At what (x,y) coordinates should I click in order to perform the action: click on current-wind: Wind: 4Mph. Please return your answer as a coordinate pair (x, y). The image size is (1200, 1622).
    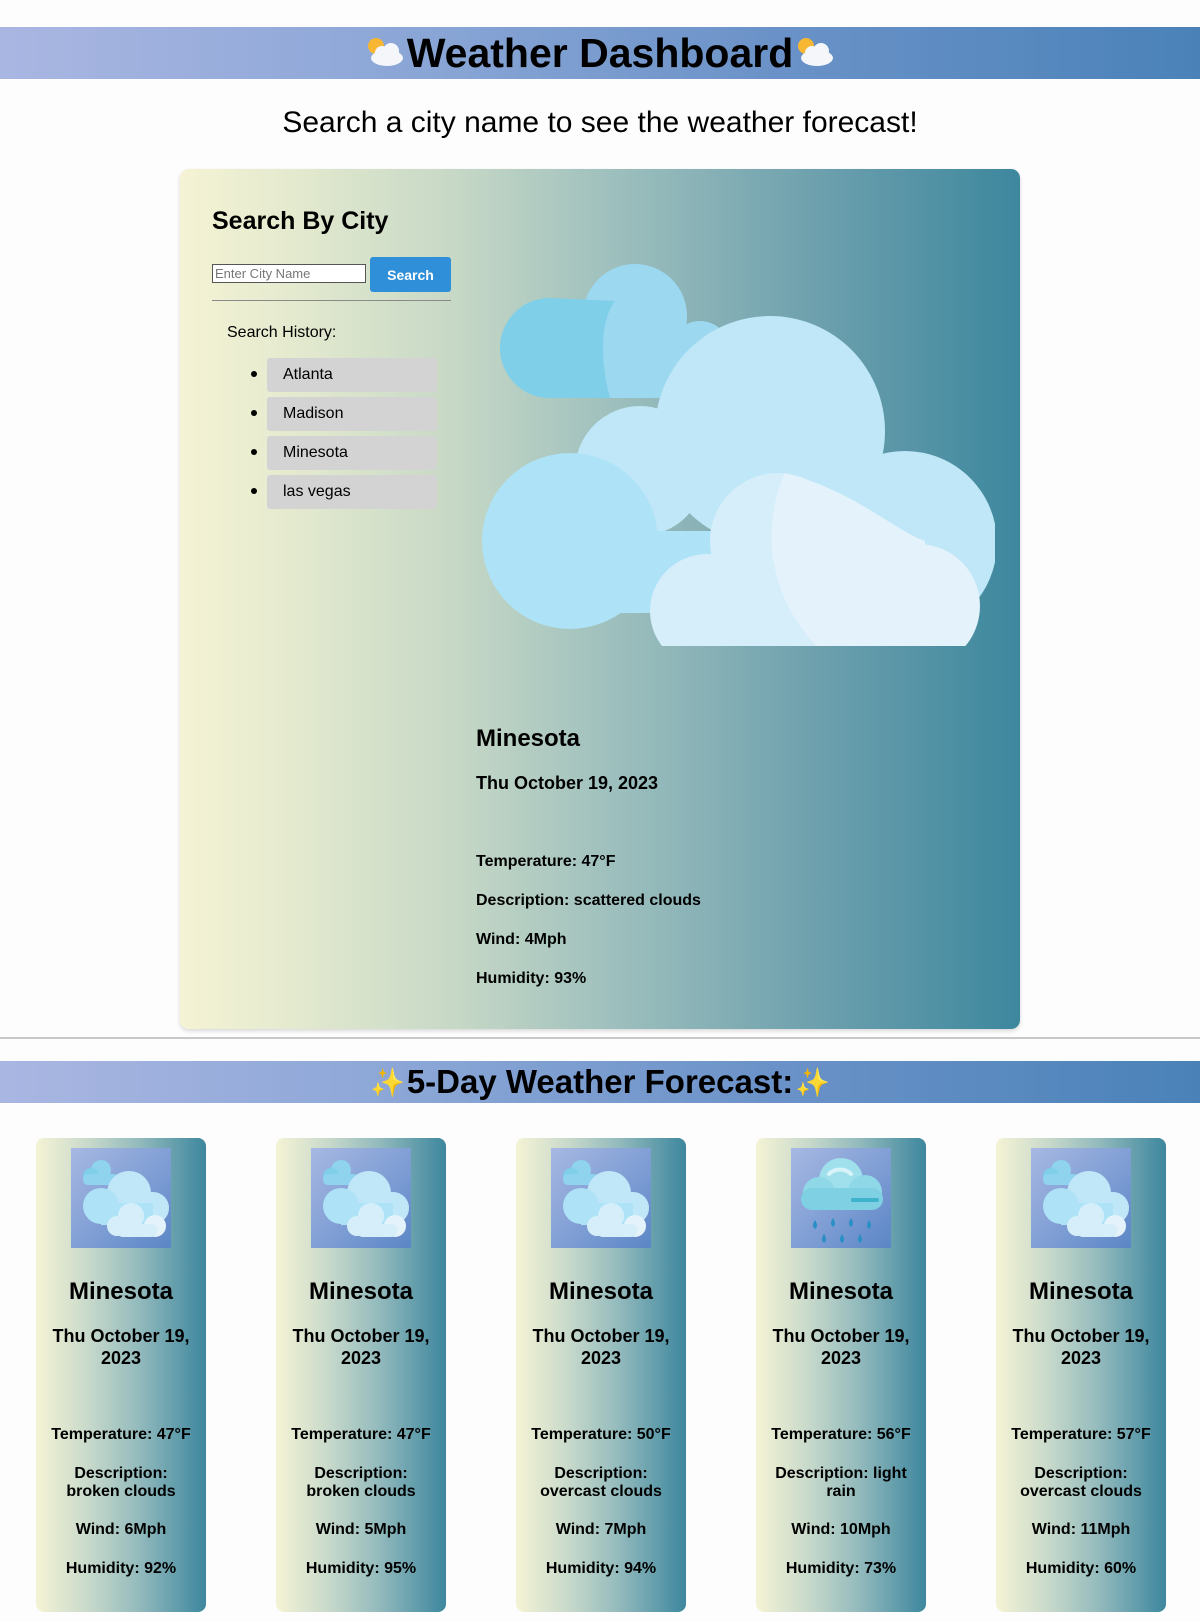
    Looking at the image, I should click on (521, 939).